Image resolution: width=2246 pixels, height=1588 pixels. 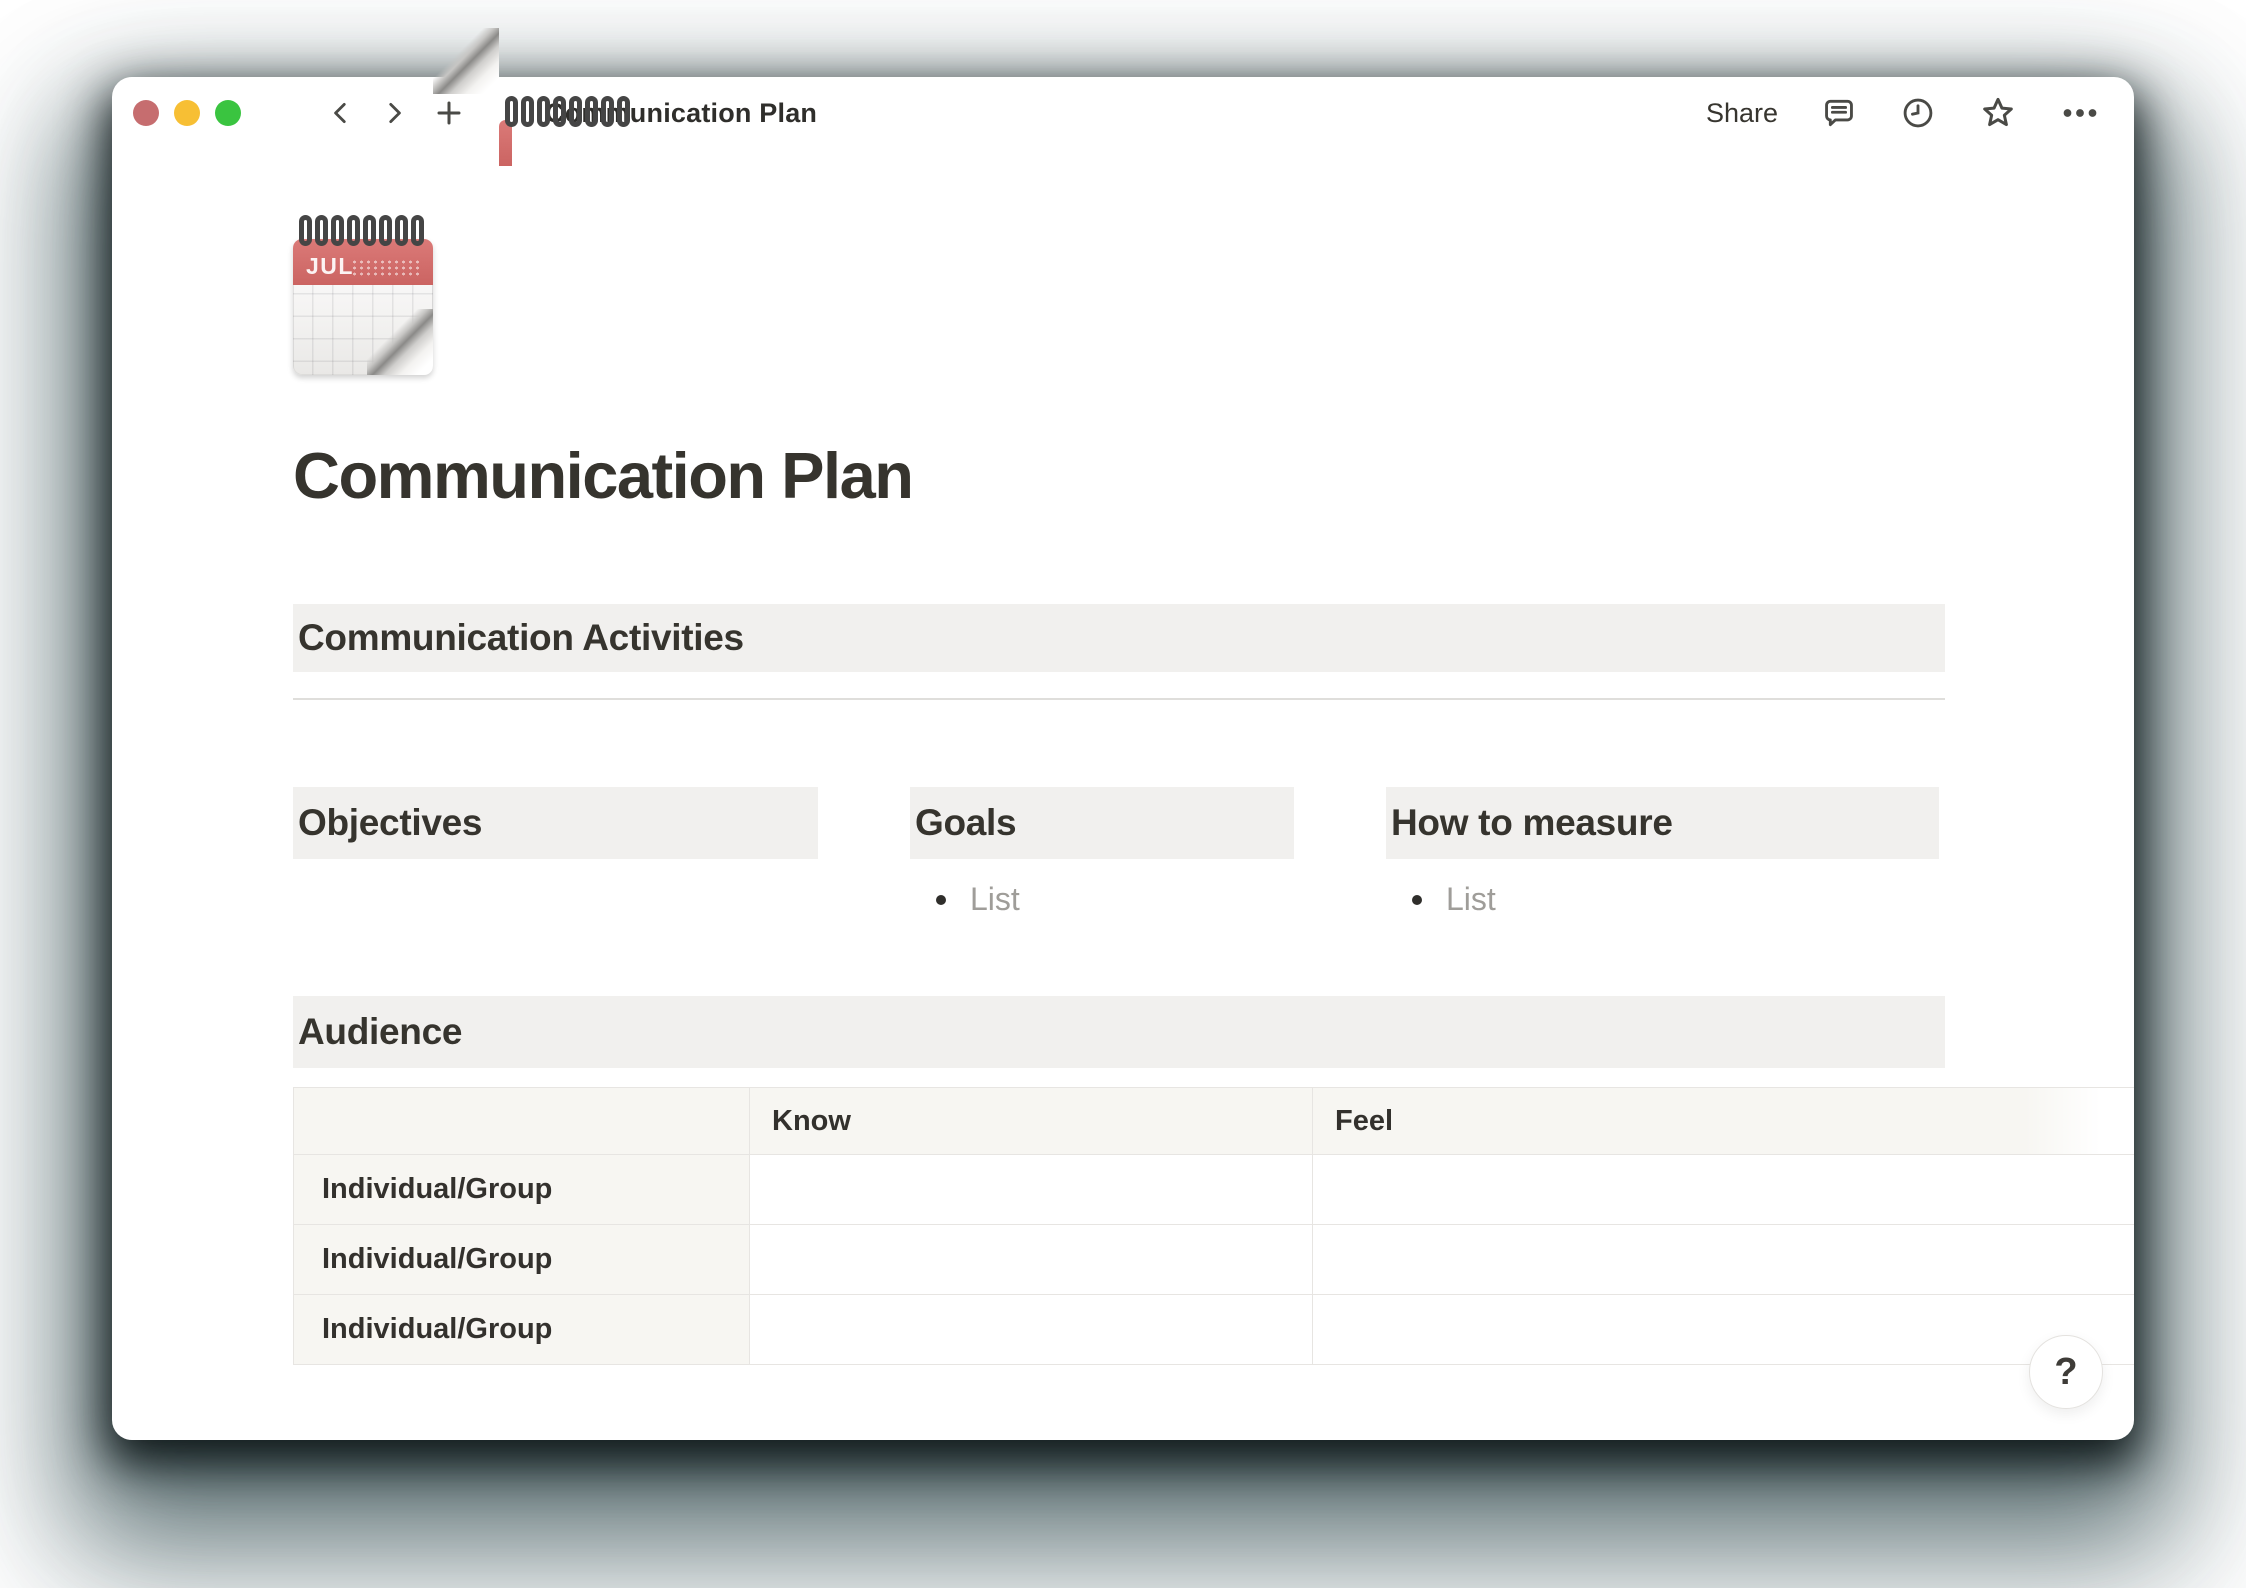 What do you see at coordinates (400, 342) in the screenshot?
I see `calendar-page-curl` at bounding box center [400, 342].